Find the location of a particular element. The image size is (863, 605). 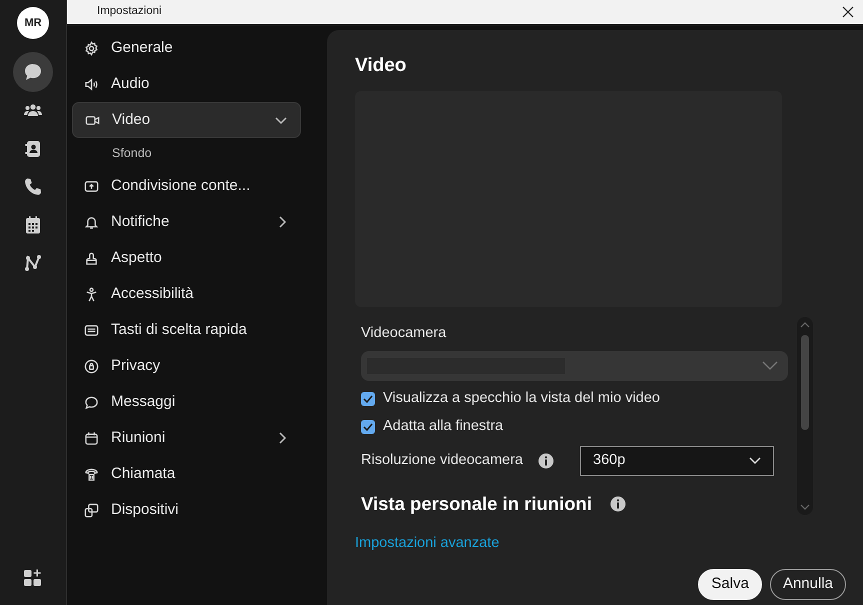

speaker-icon is located at coordinates (91, 84).